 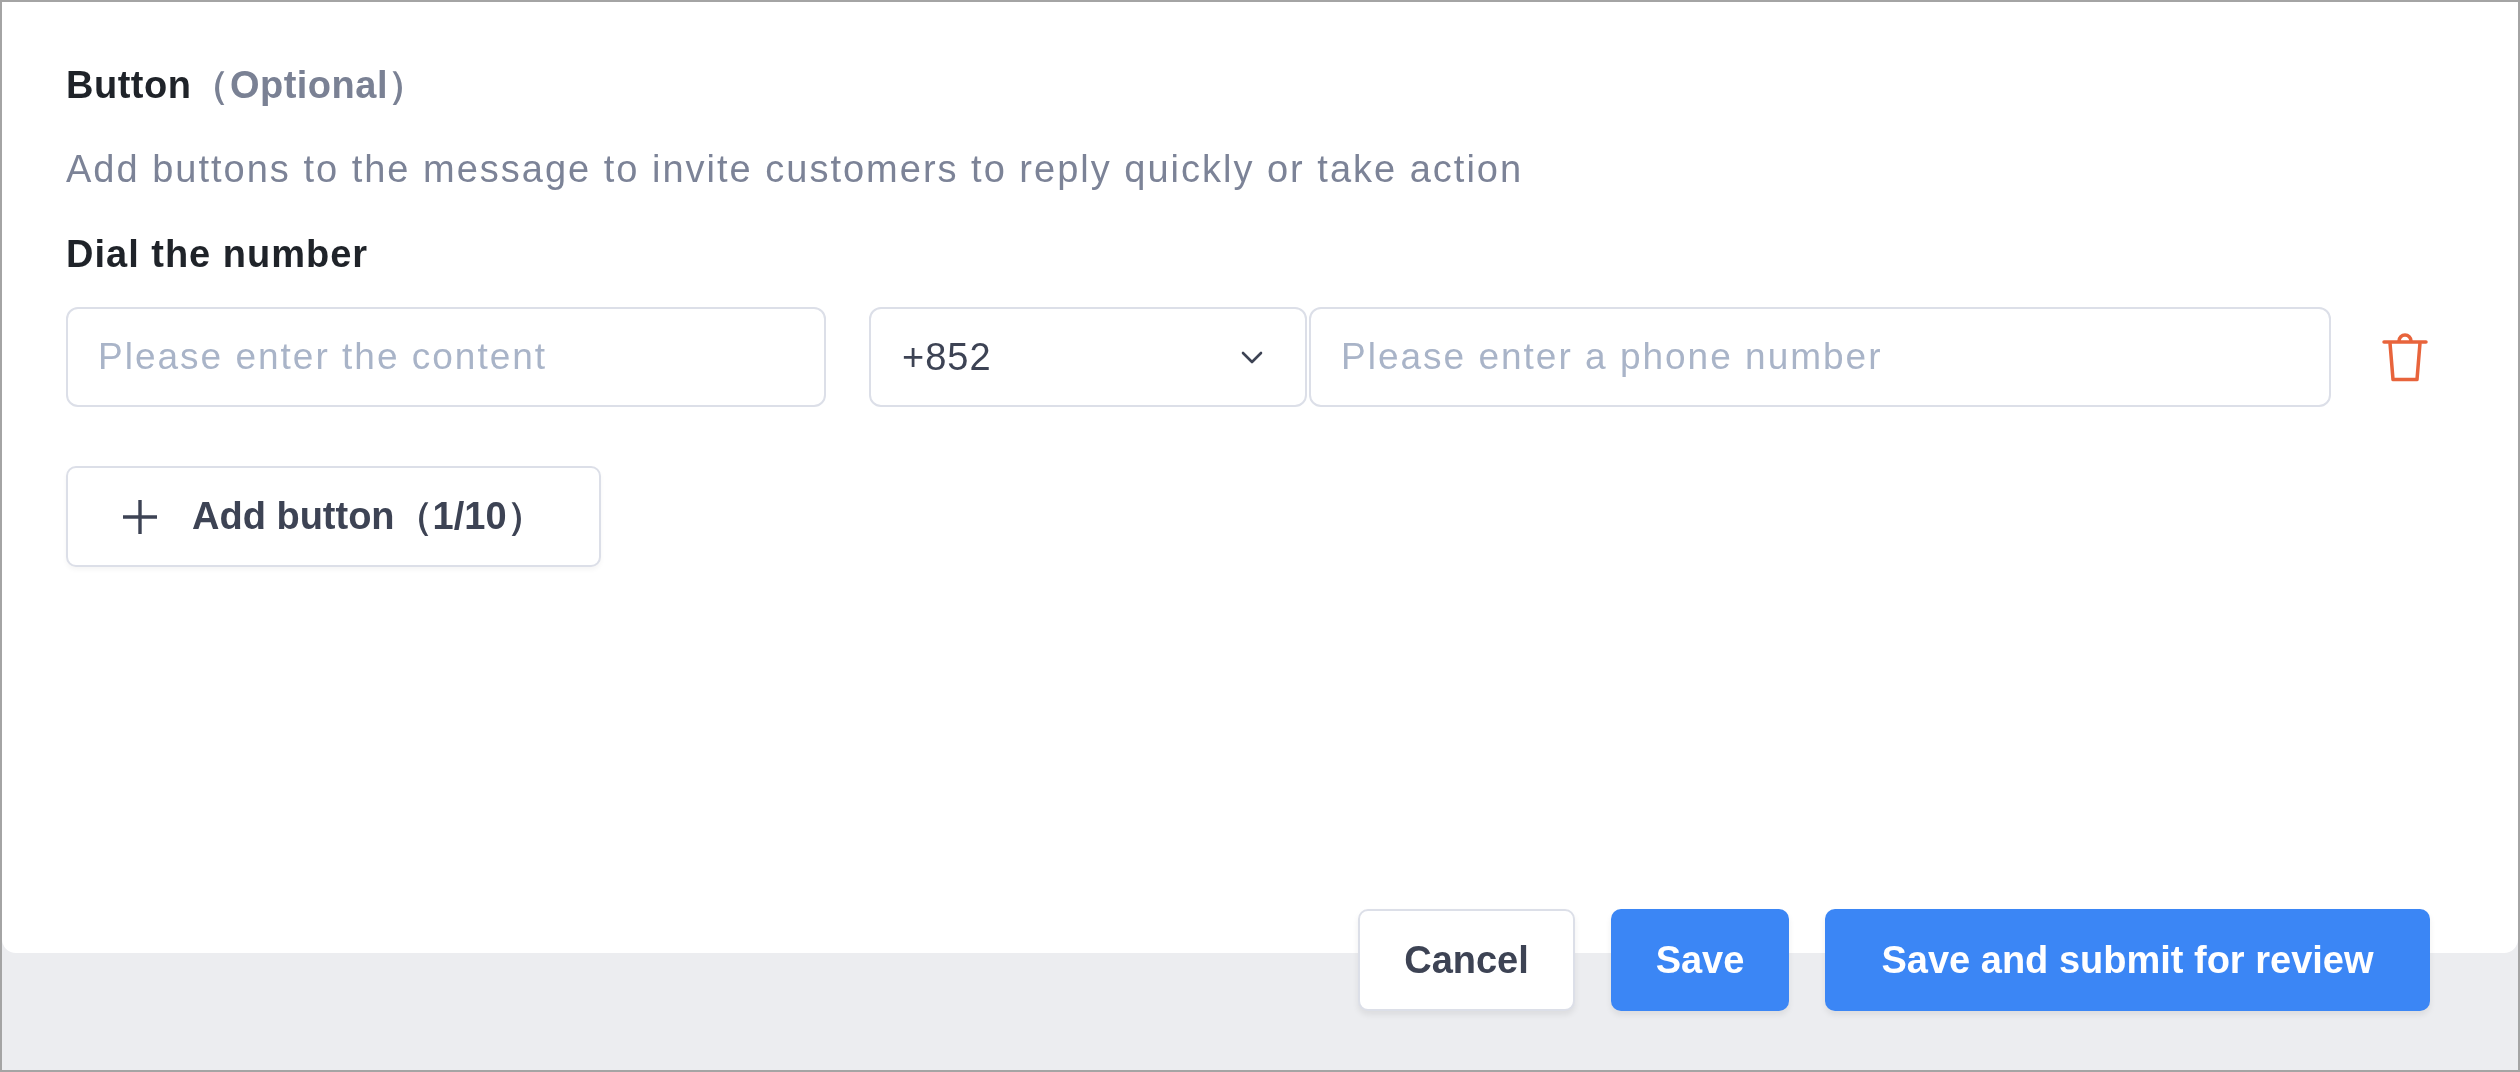 I want to click on trash-icon, so click(x=2405, y=357).